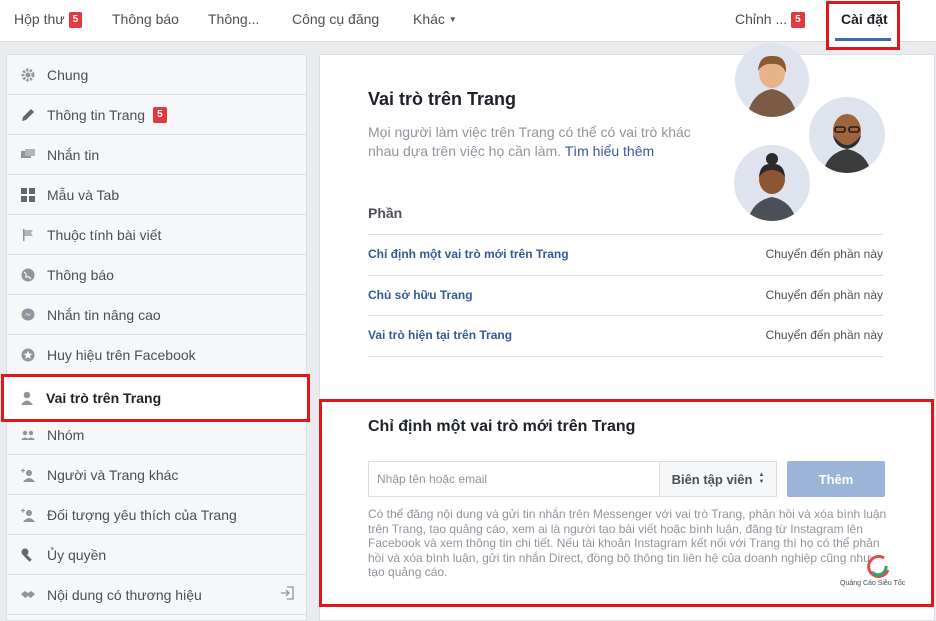  Describe the element at coordinates (83, 194) in the screenshot. I see `sidebar-item-label: Mẫu và Tab` at that location.